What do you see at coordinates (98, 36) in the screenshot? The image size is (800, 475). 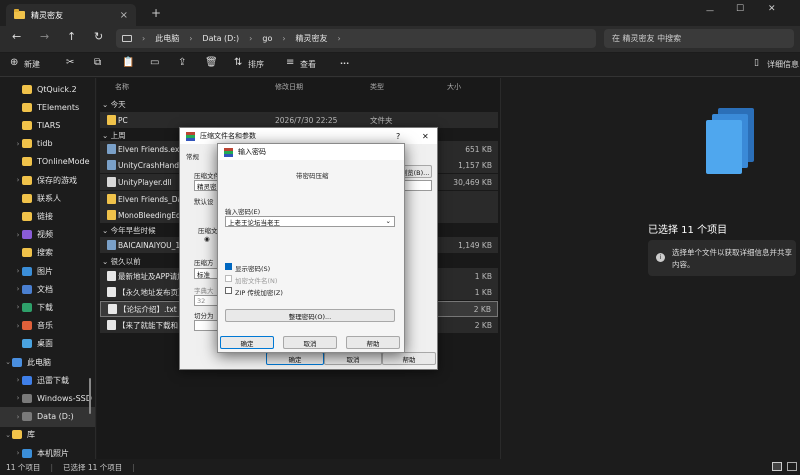 I see `refresh-icon: ↻` at bounding box center [98, 36].